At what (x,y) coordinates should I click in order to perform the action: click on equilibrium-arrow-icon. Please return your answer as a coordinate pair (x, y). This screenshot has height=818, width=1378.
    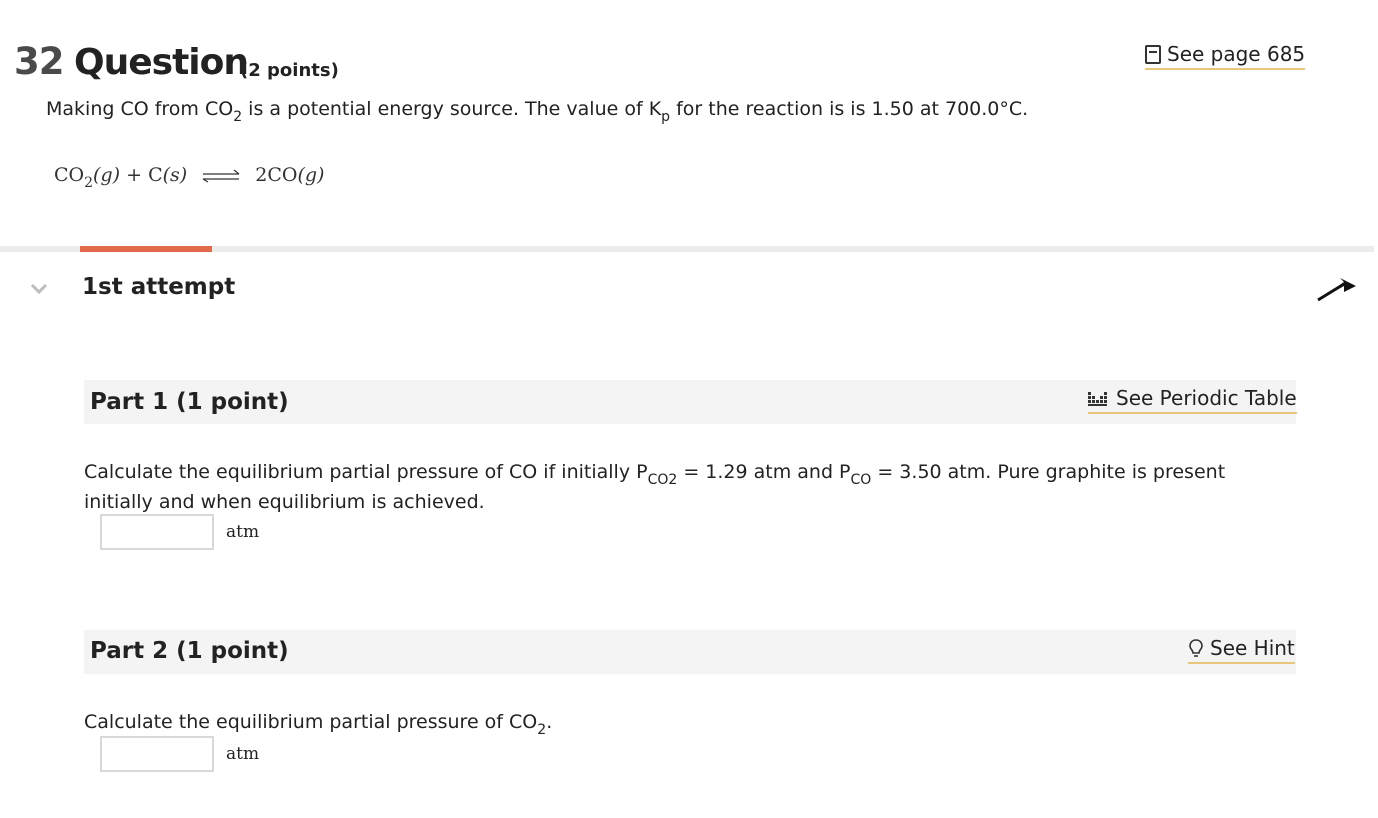
    Looking at the image, I should click on (221, 176).